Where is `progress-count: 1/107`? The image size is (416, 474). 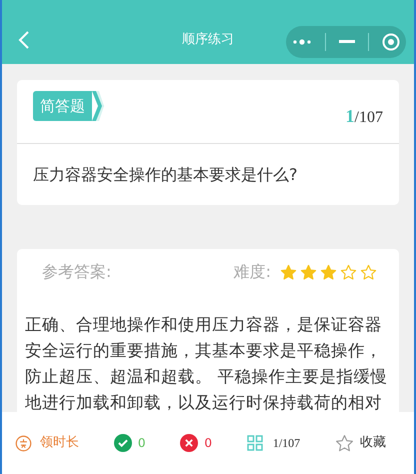 progress-count: 1/107 is located at coordinates (286, 443).